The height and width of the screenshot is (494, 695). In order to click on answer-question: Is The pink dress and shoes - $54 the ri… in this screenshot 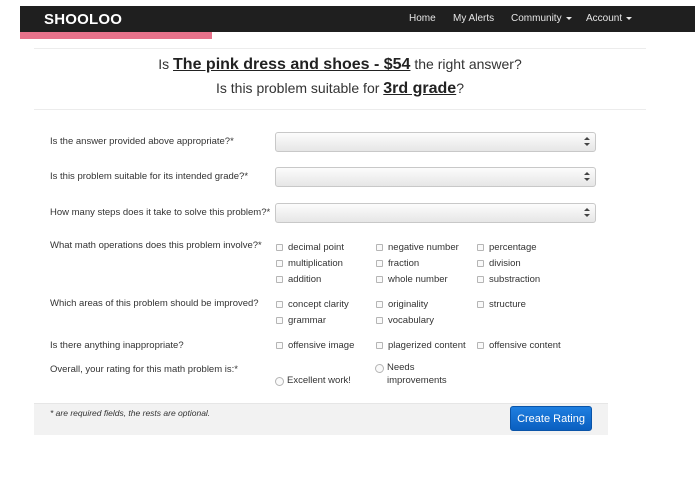, I will do `click(340, 65)`.